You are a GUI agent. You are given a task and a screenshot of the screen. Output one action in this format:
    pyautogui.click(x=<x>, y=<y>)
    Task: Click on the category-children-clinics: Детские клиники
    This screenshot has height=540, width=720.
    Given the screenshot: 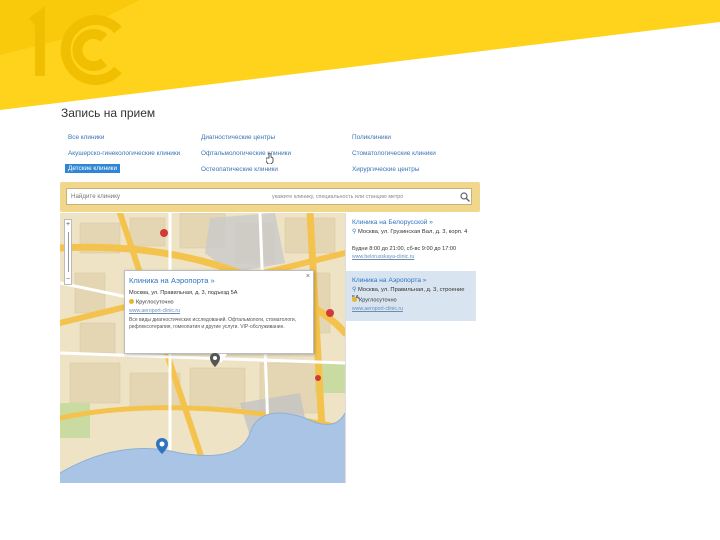 What is the action you would take?
    pyautogui.click(x=93, y=168)
    